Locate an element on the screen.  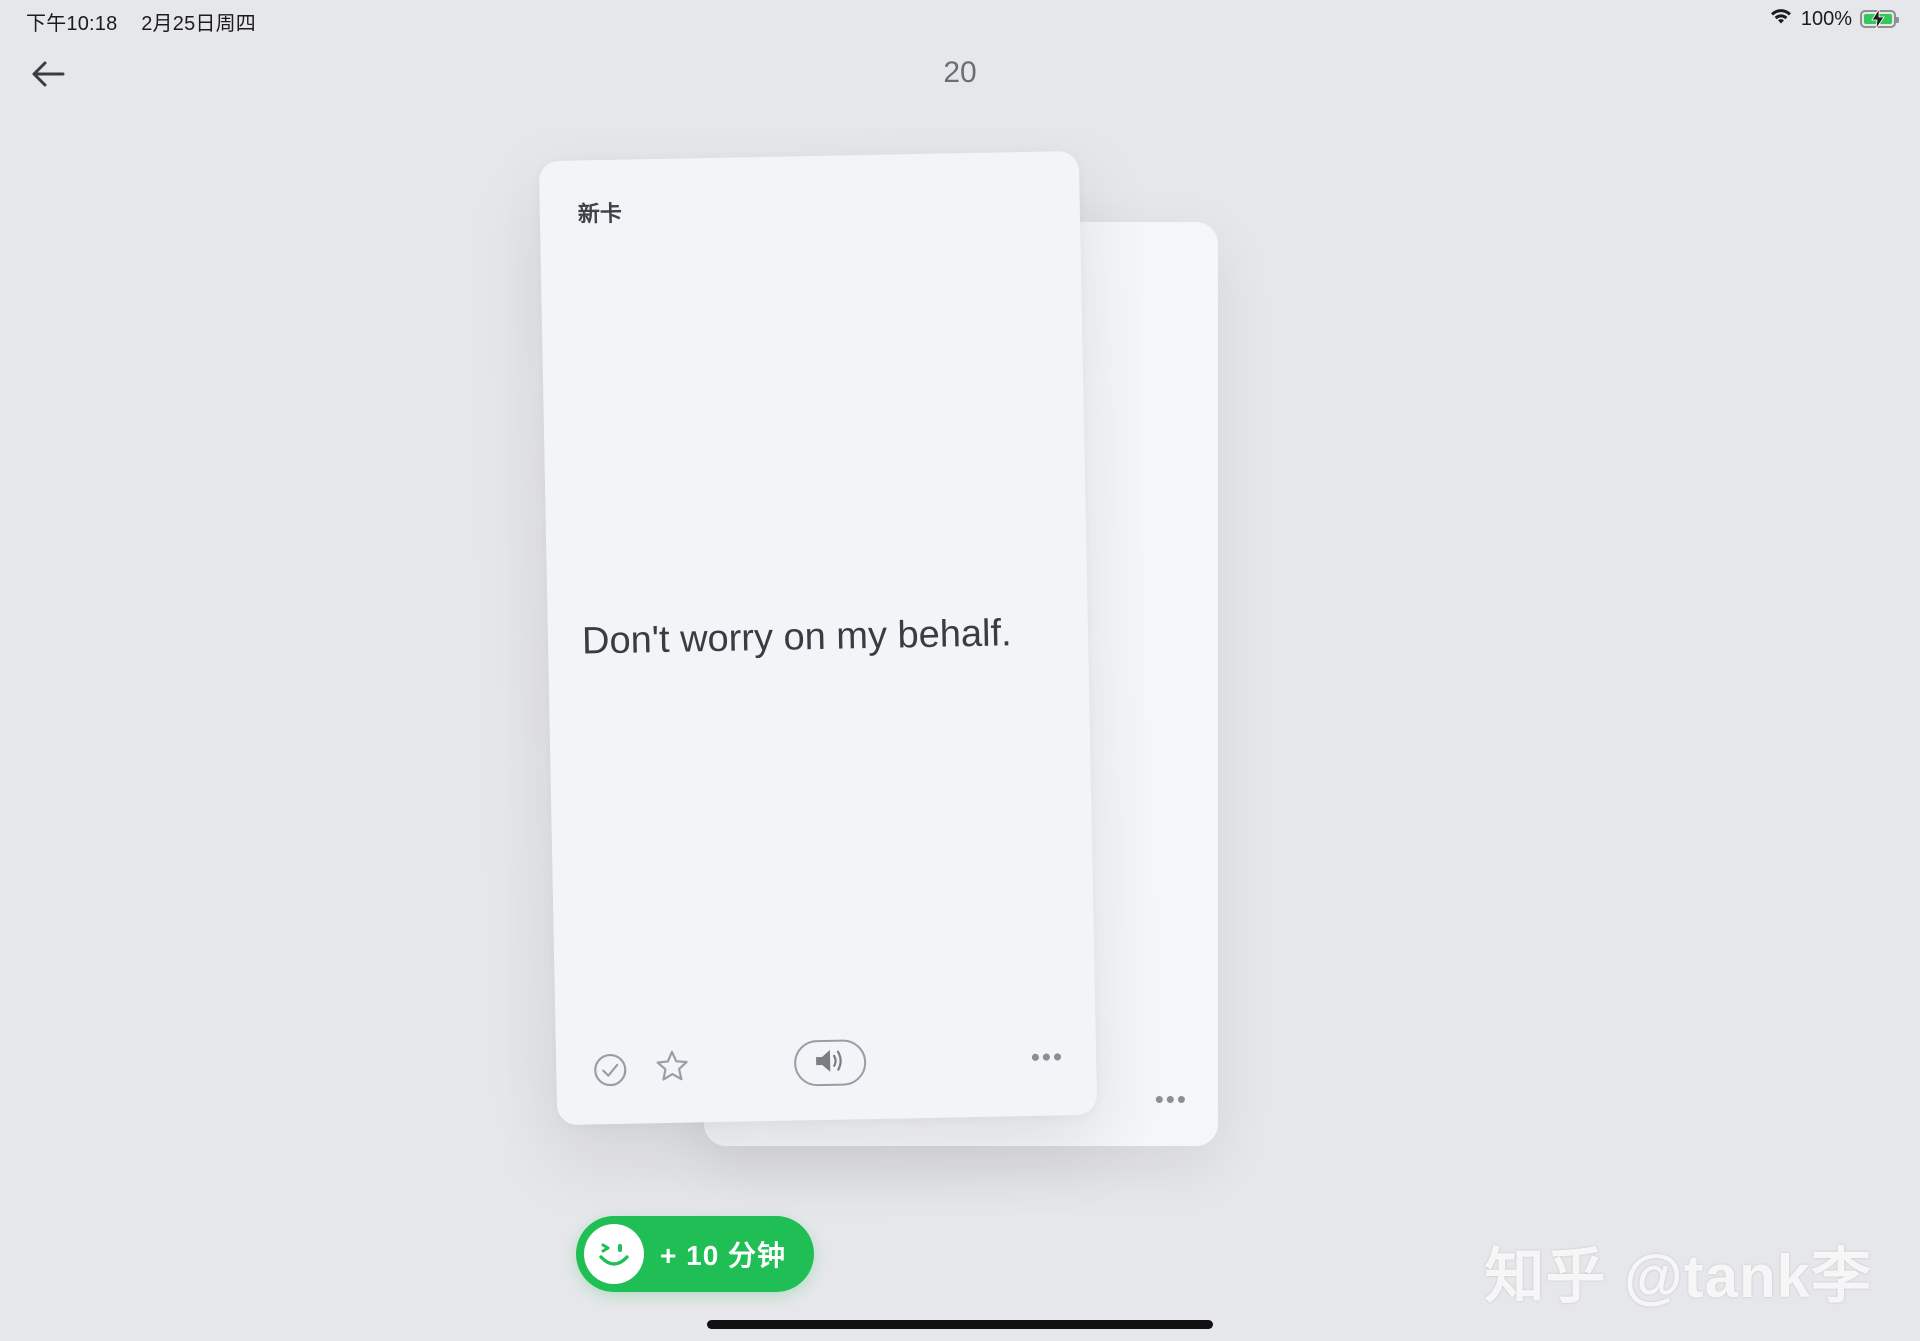
card-sentence: Don't worry on my behalf. is located at coordinates (797, 637).